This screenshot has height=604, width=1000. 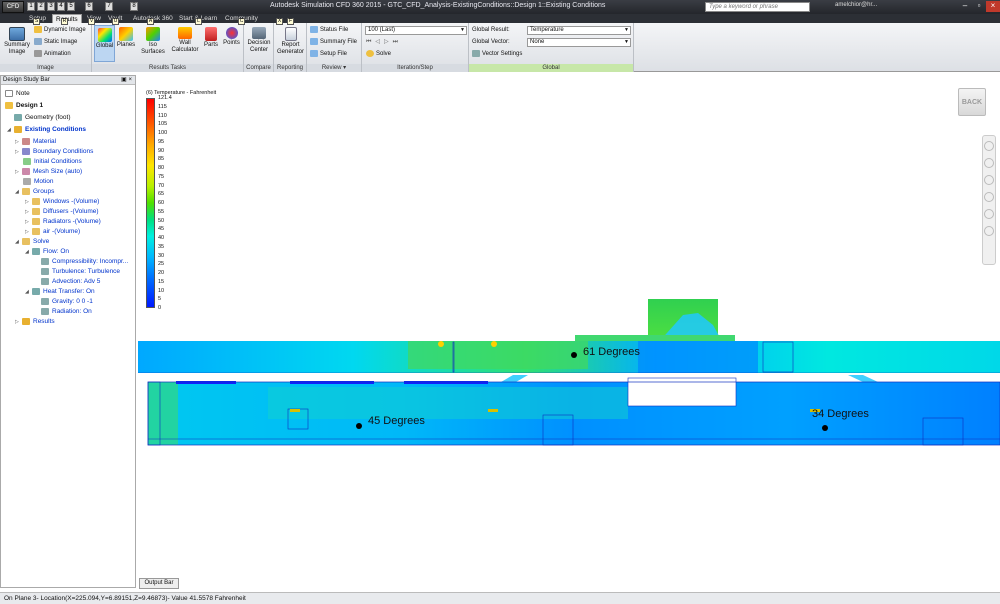 What do you see at coordinates (35, 321) in the screenshot?
I see `tree-item-results: ▷ Results` at bounding box center [35, 321].